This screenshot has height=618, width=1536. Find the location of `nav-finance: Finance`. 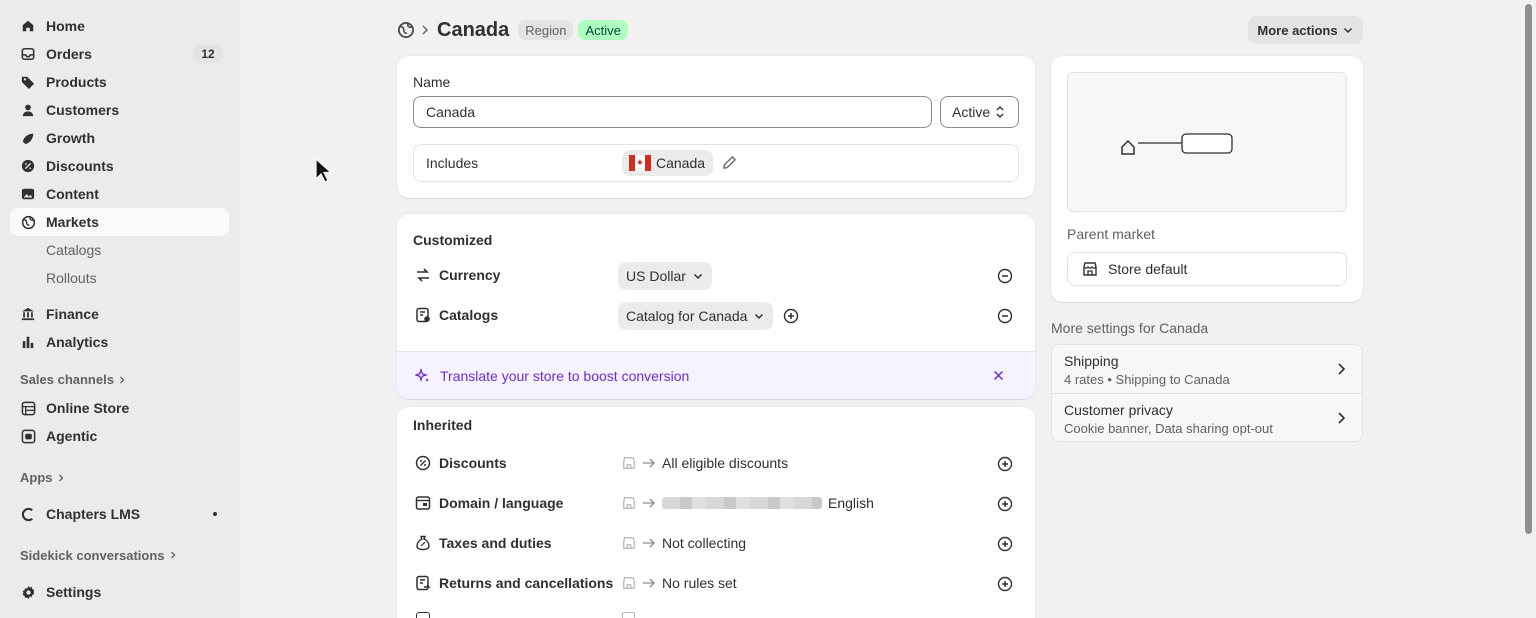

nav-finance: Finance is located at coordinates (119, 314).